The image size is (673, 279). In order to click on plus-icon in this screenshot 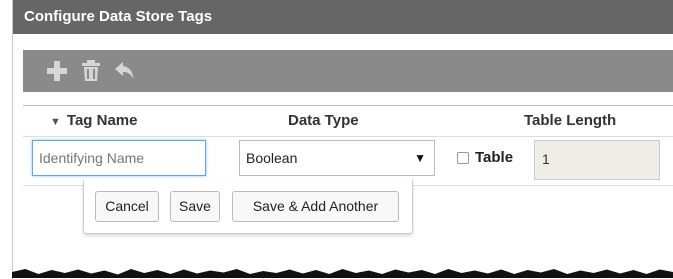, I will do `click(57, 71)`.